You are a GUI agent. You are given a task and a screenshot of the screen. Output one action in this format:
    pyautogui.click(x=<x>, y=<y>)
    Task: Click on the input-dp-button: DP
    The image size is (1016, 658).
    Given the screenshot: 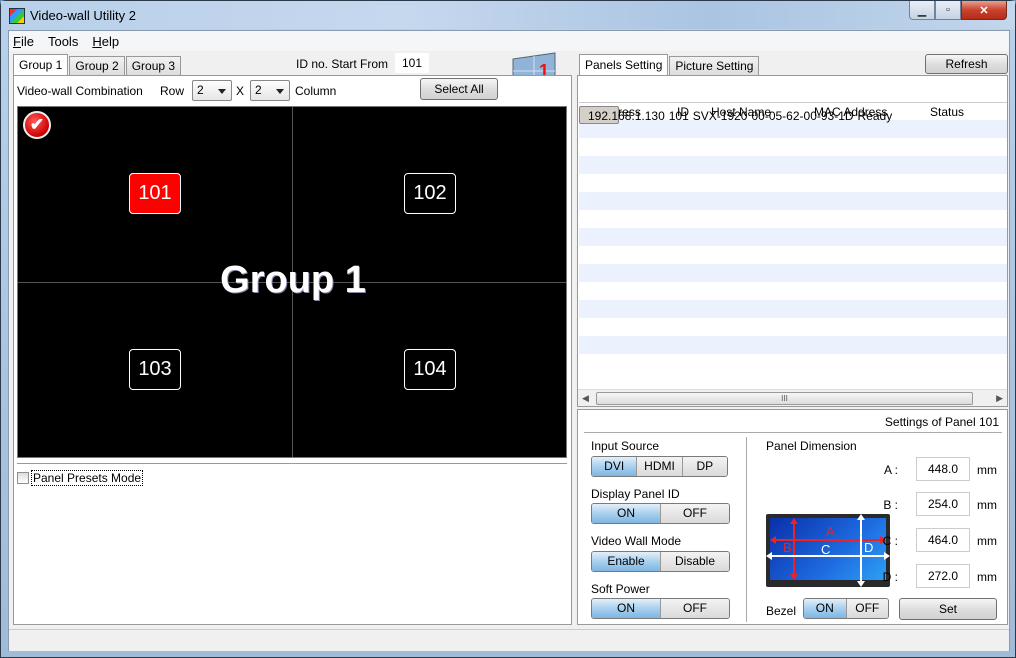 What is the action you would take?
    pyautogui.click(x=704, y=466)
    